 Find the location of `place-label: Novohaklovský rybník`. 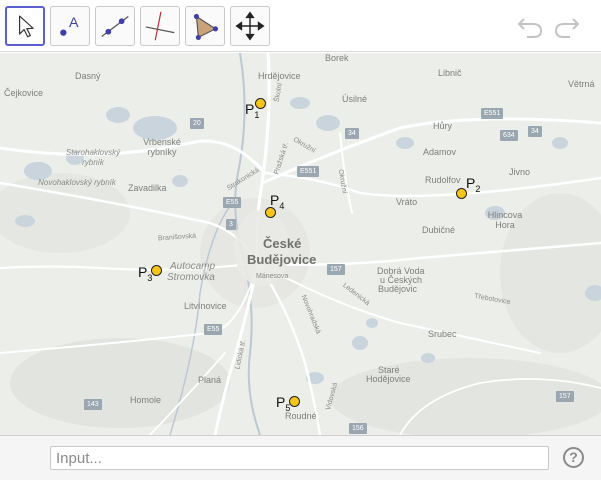

place-label: Novohaklovský rybník is located at coordinates (77, 182).